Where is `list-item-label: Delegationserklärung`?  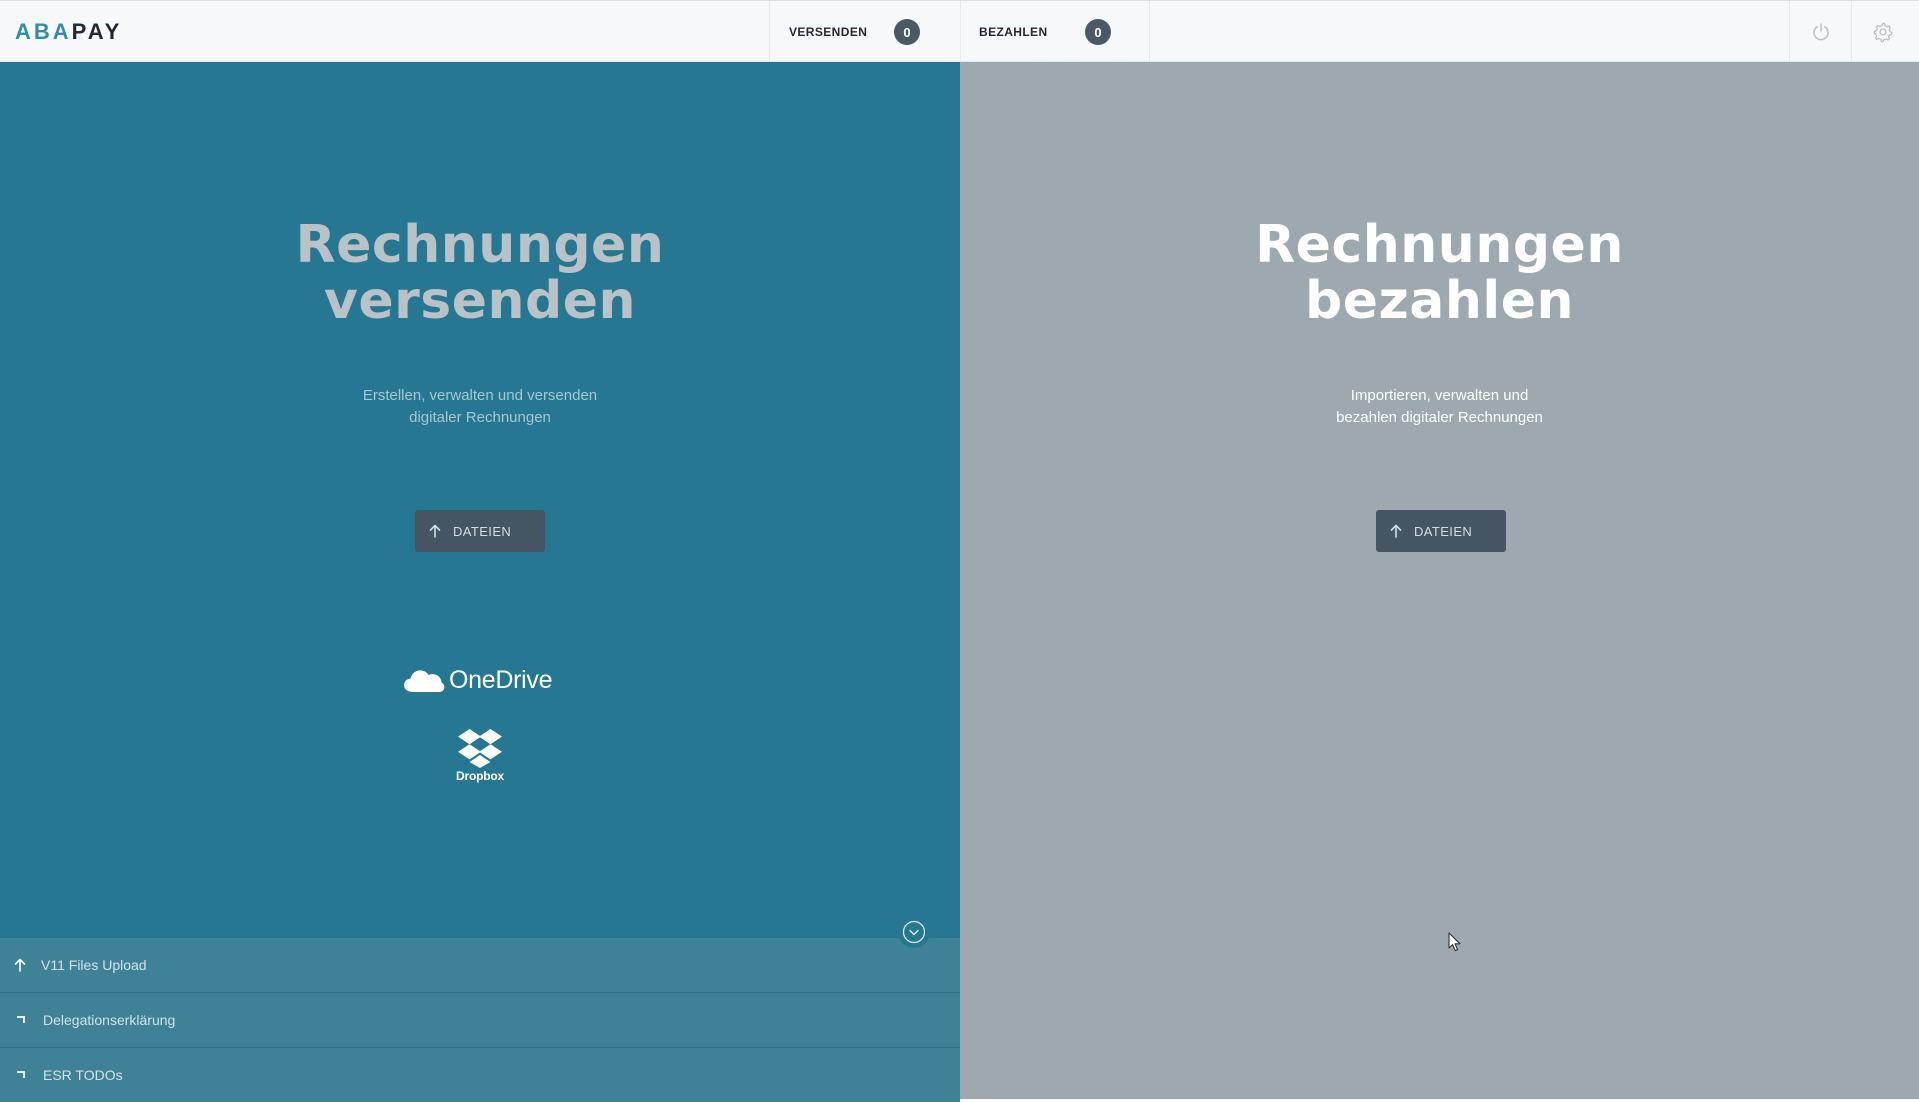
list-item-label: Delegationserklärung is located at coordinates (109, 1020).